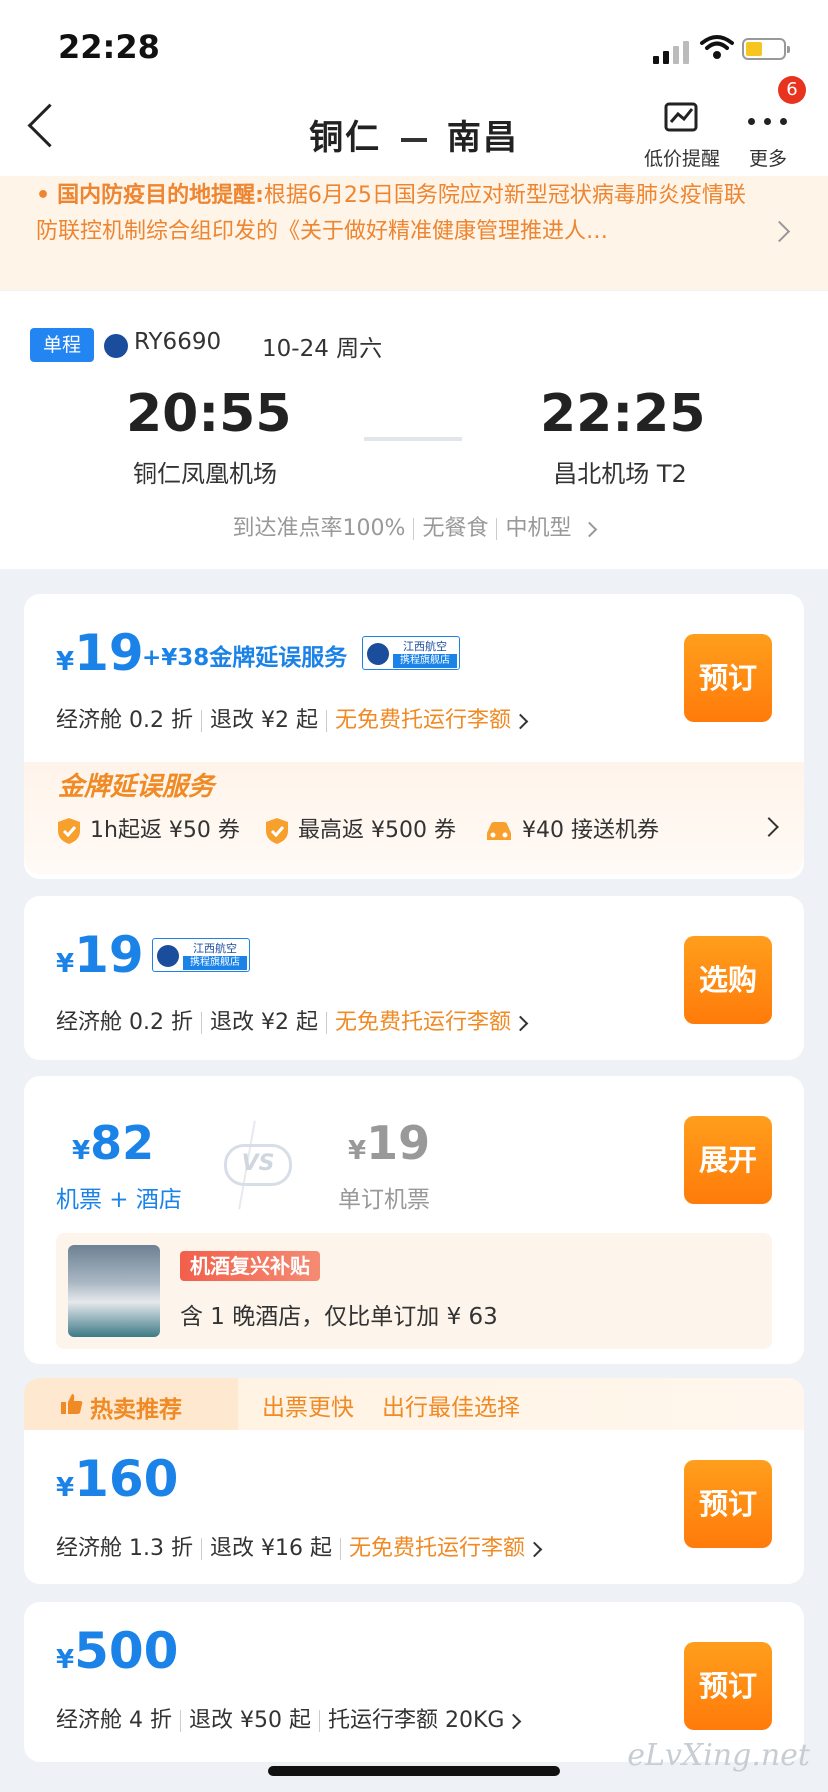 The height and width of the screenshot is (1792, 828). What do you see at coordinates (72, 1404) in the screenshot?
I see `thumbs-up-icon` at bounding box center [72, 1404].